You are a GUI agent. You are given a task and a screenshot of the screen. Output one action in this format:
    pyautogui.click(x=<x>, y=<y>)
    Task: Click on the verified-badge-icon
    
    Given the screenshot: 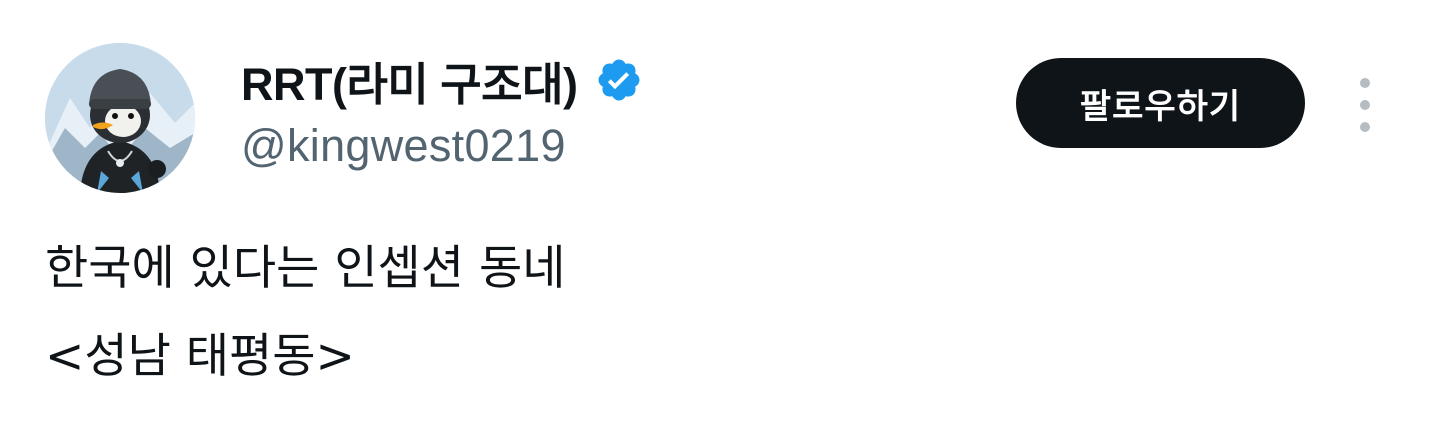 What is the action you would take?
    pyautogui.click(x=619, y=80)
    